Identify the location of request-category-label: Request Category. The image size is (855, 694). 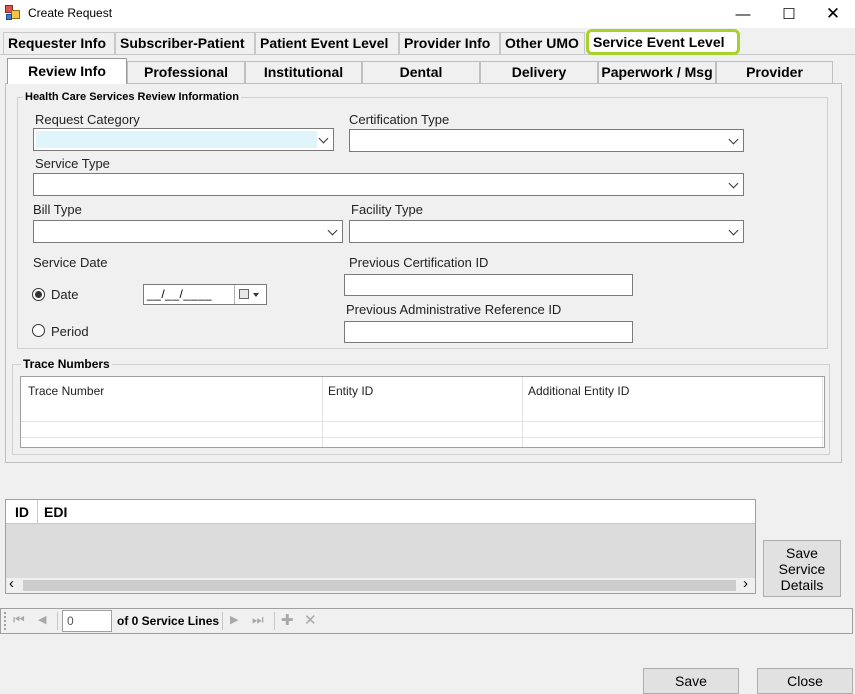
(87, 119).